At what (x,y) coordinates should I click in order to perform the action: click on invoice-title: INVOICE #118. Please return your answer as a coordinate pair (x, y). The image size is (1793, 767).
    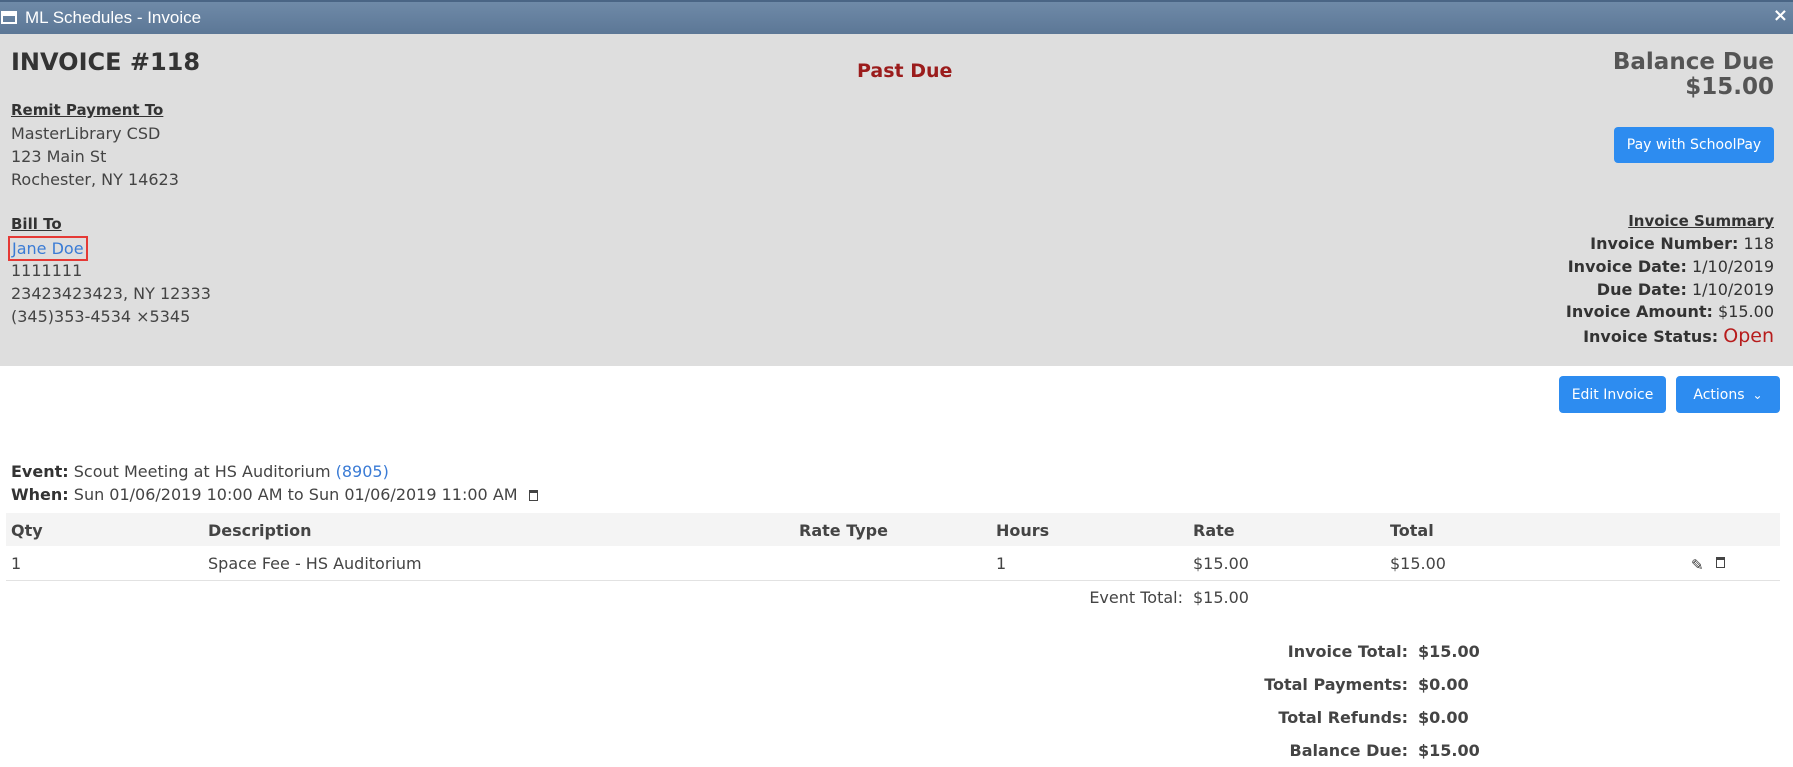
    Looking at the image, I should click on (106, 62).